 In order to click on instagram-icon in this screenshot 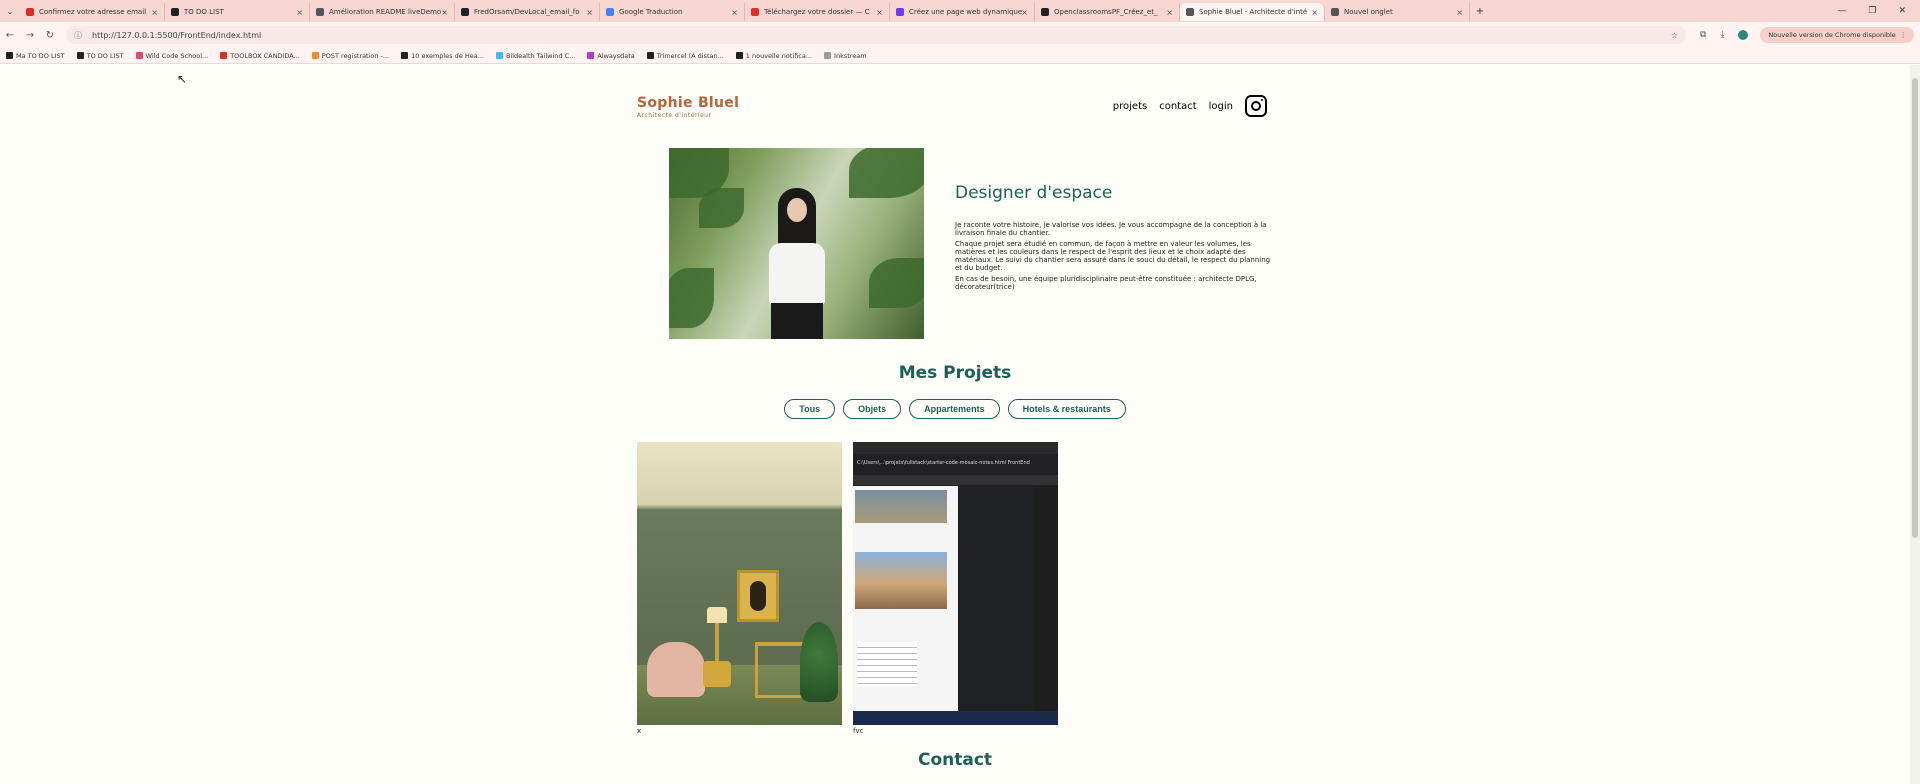, I will do `click(1256, 106)`.